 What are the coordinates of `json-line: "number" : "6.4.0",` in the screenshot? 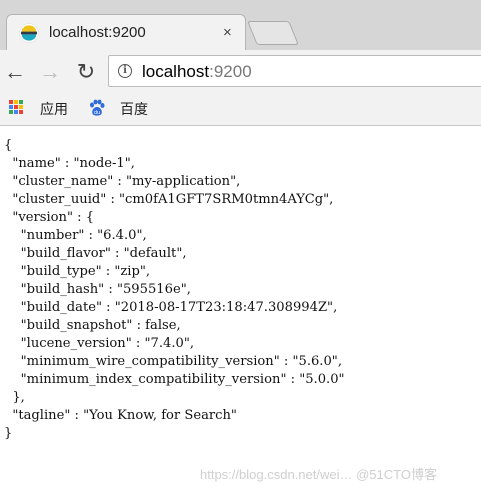 It's located at (75, 235).